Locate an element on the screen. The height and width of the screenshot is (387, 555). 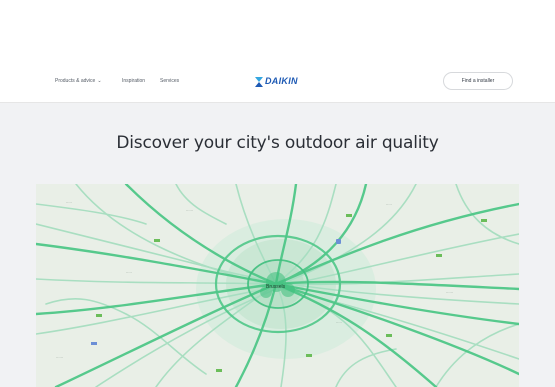
map-city-label: Brussels is located at coordinates (276, 287).